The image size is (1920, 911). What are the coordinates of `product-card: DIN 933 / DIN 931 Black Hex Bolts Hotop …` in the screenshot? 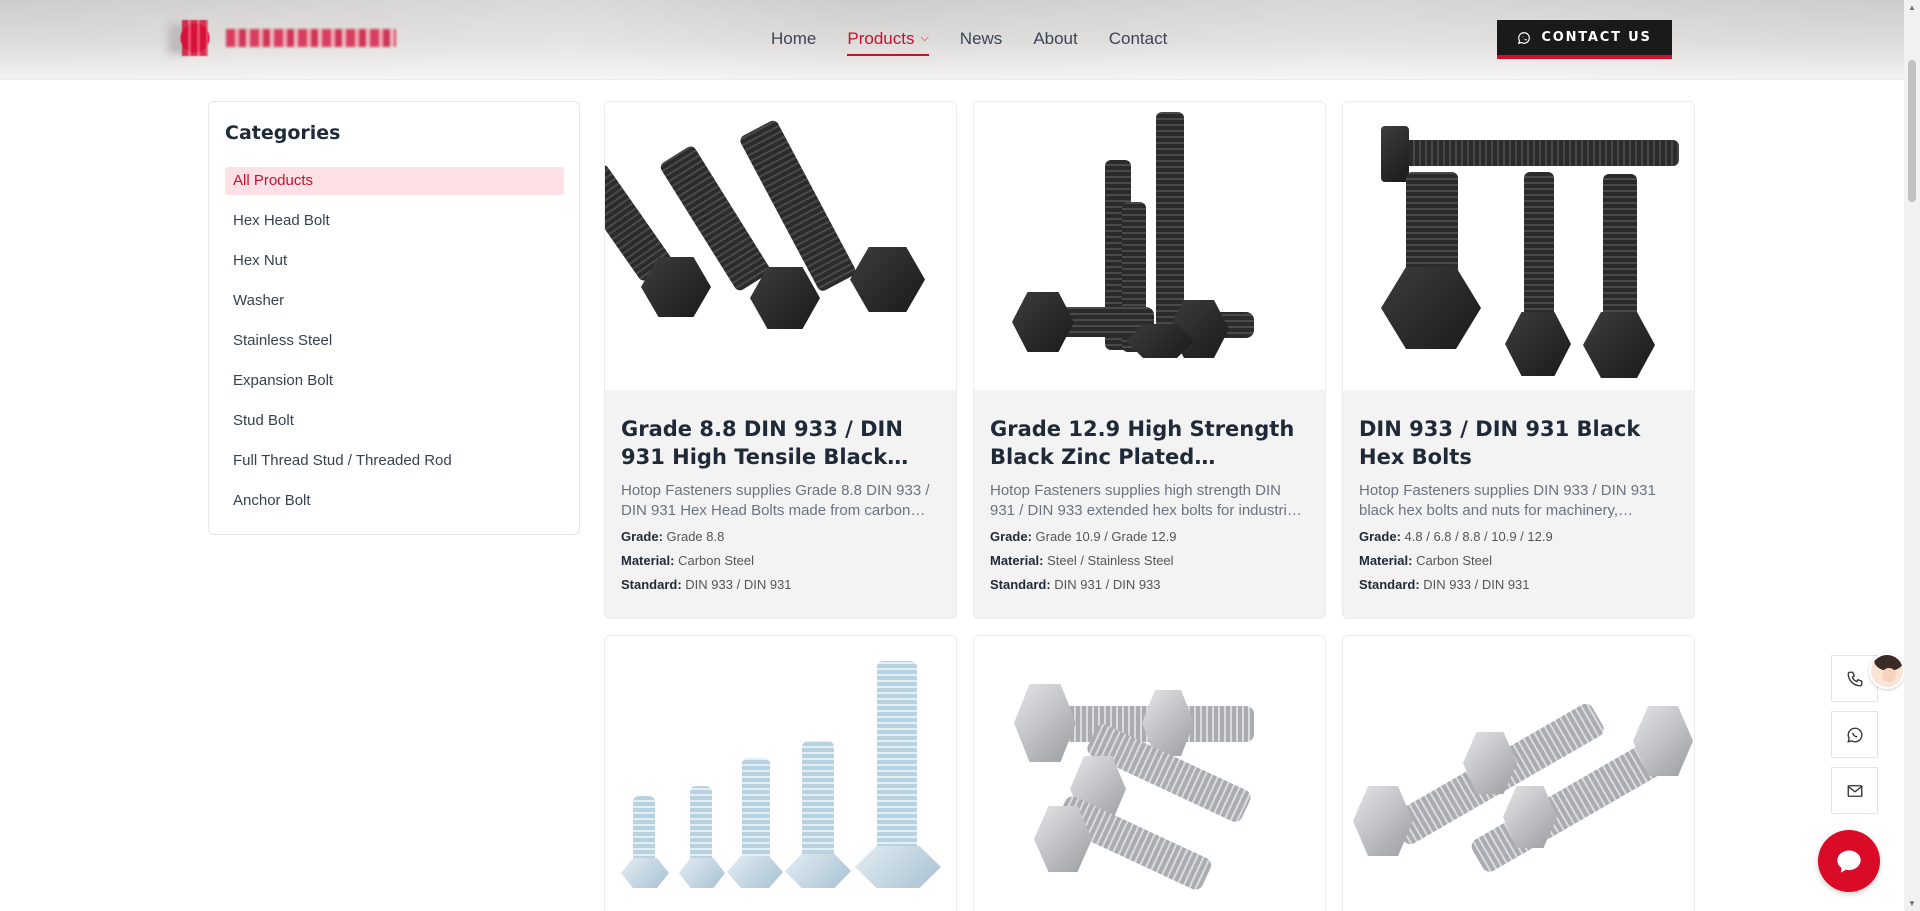 It's located at (1518, 360).